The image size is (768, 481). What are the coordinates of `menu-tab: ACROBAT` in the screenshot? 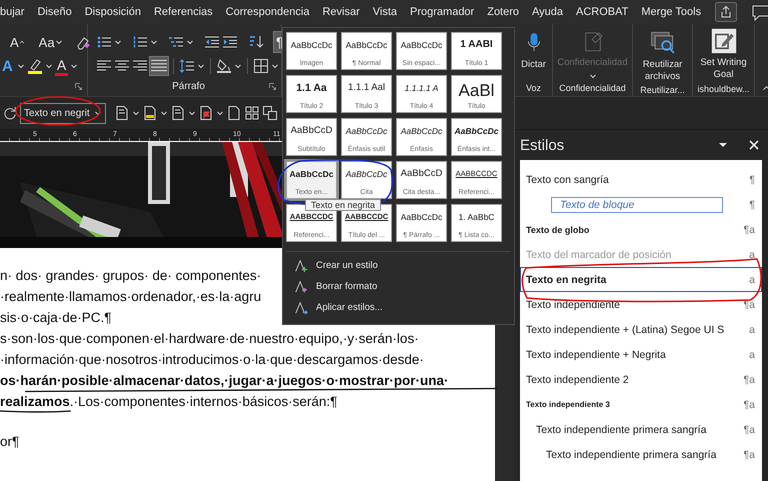 It's located at (602, 12).